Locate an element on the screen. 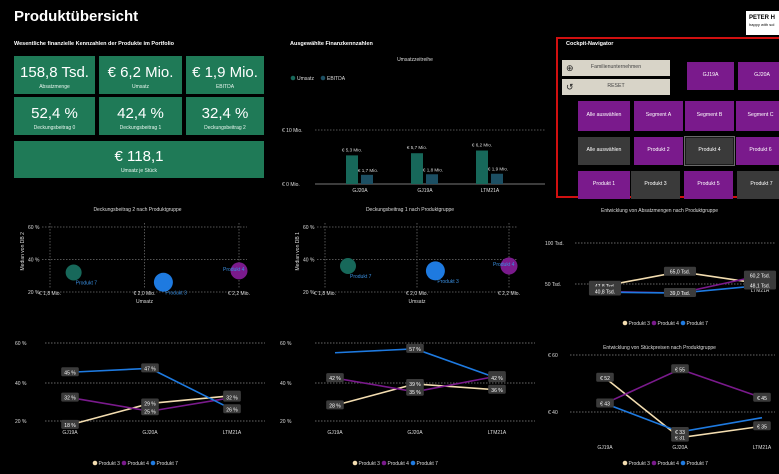  segment-select-all-button-label: Alle auswählen is located at coordinates (604, 115).